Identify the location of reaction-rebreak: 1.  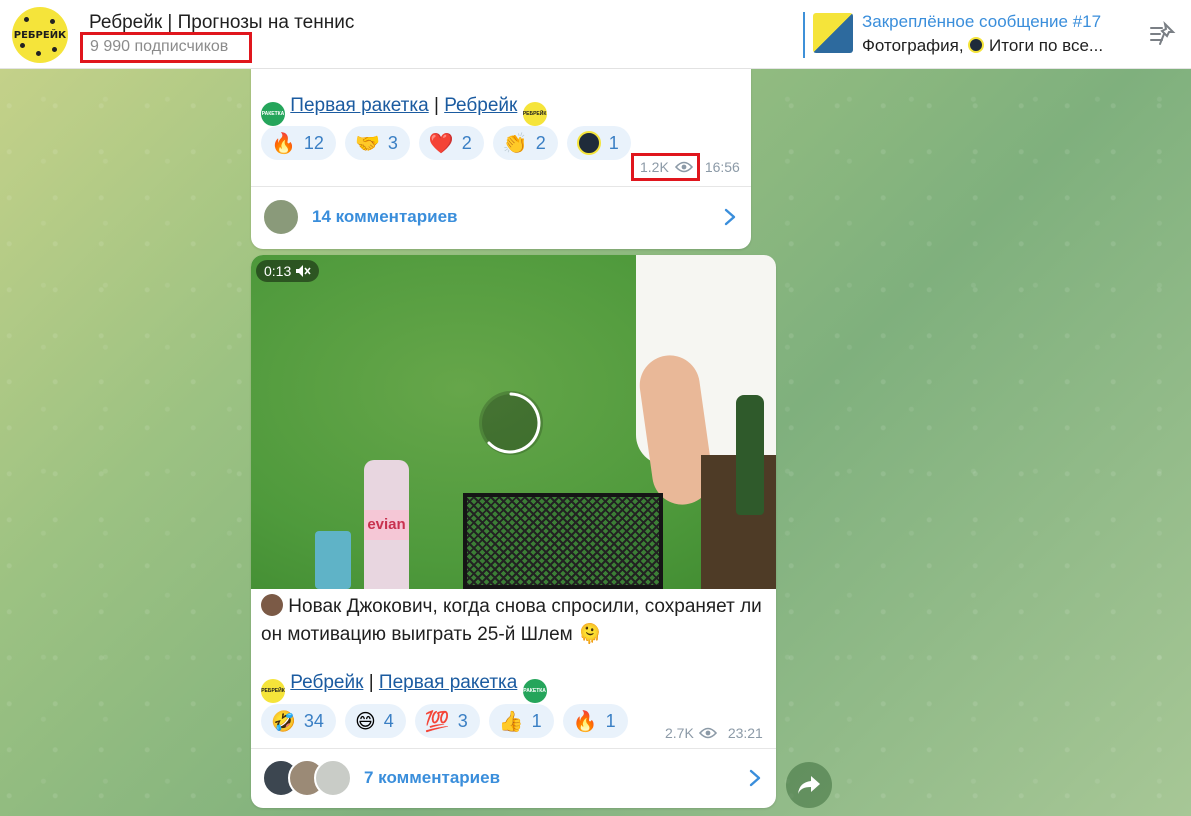
(598, 143).